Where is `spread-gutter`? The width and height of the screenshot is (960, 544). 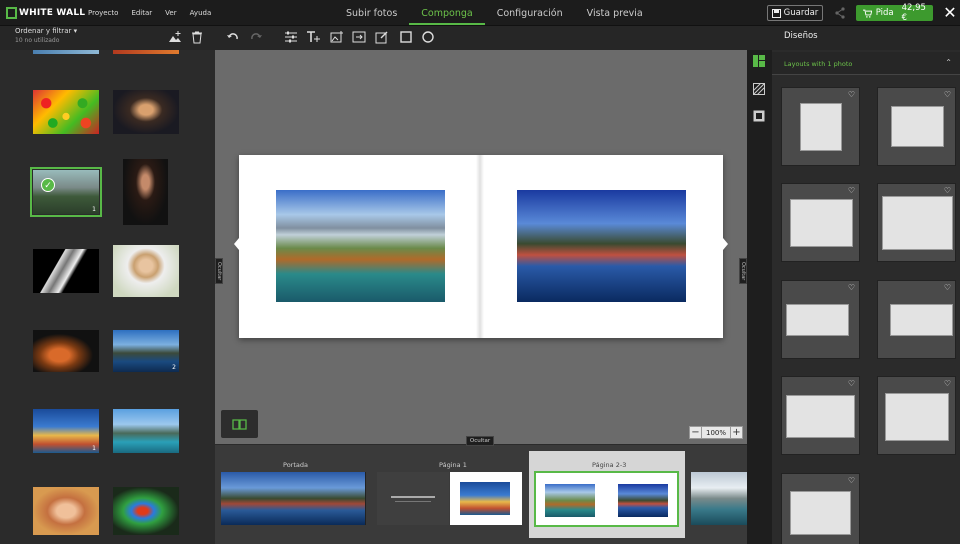
spread-gutter is located at coordinates (480, 246).